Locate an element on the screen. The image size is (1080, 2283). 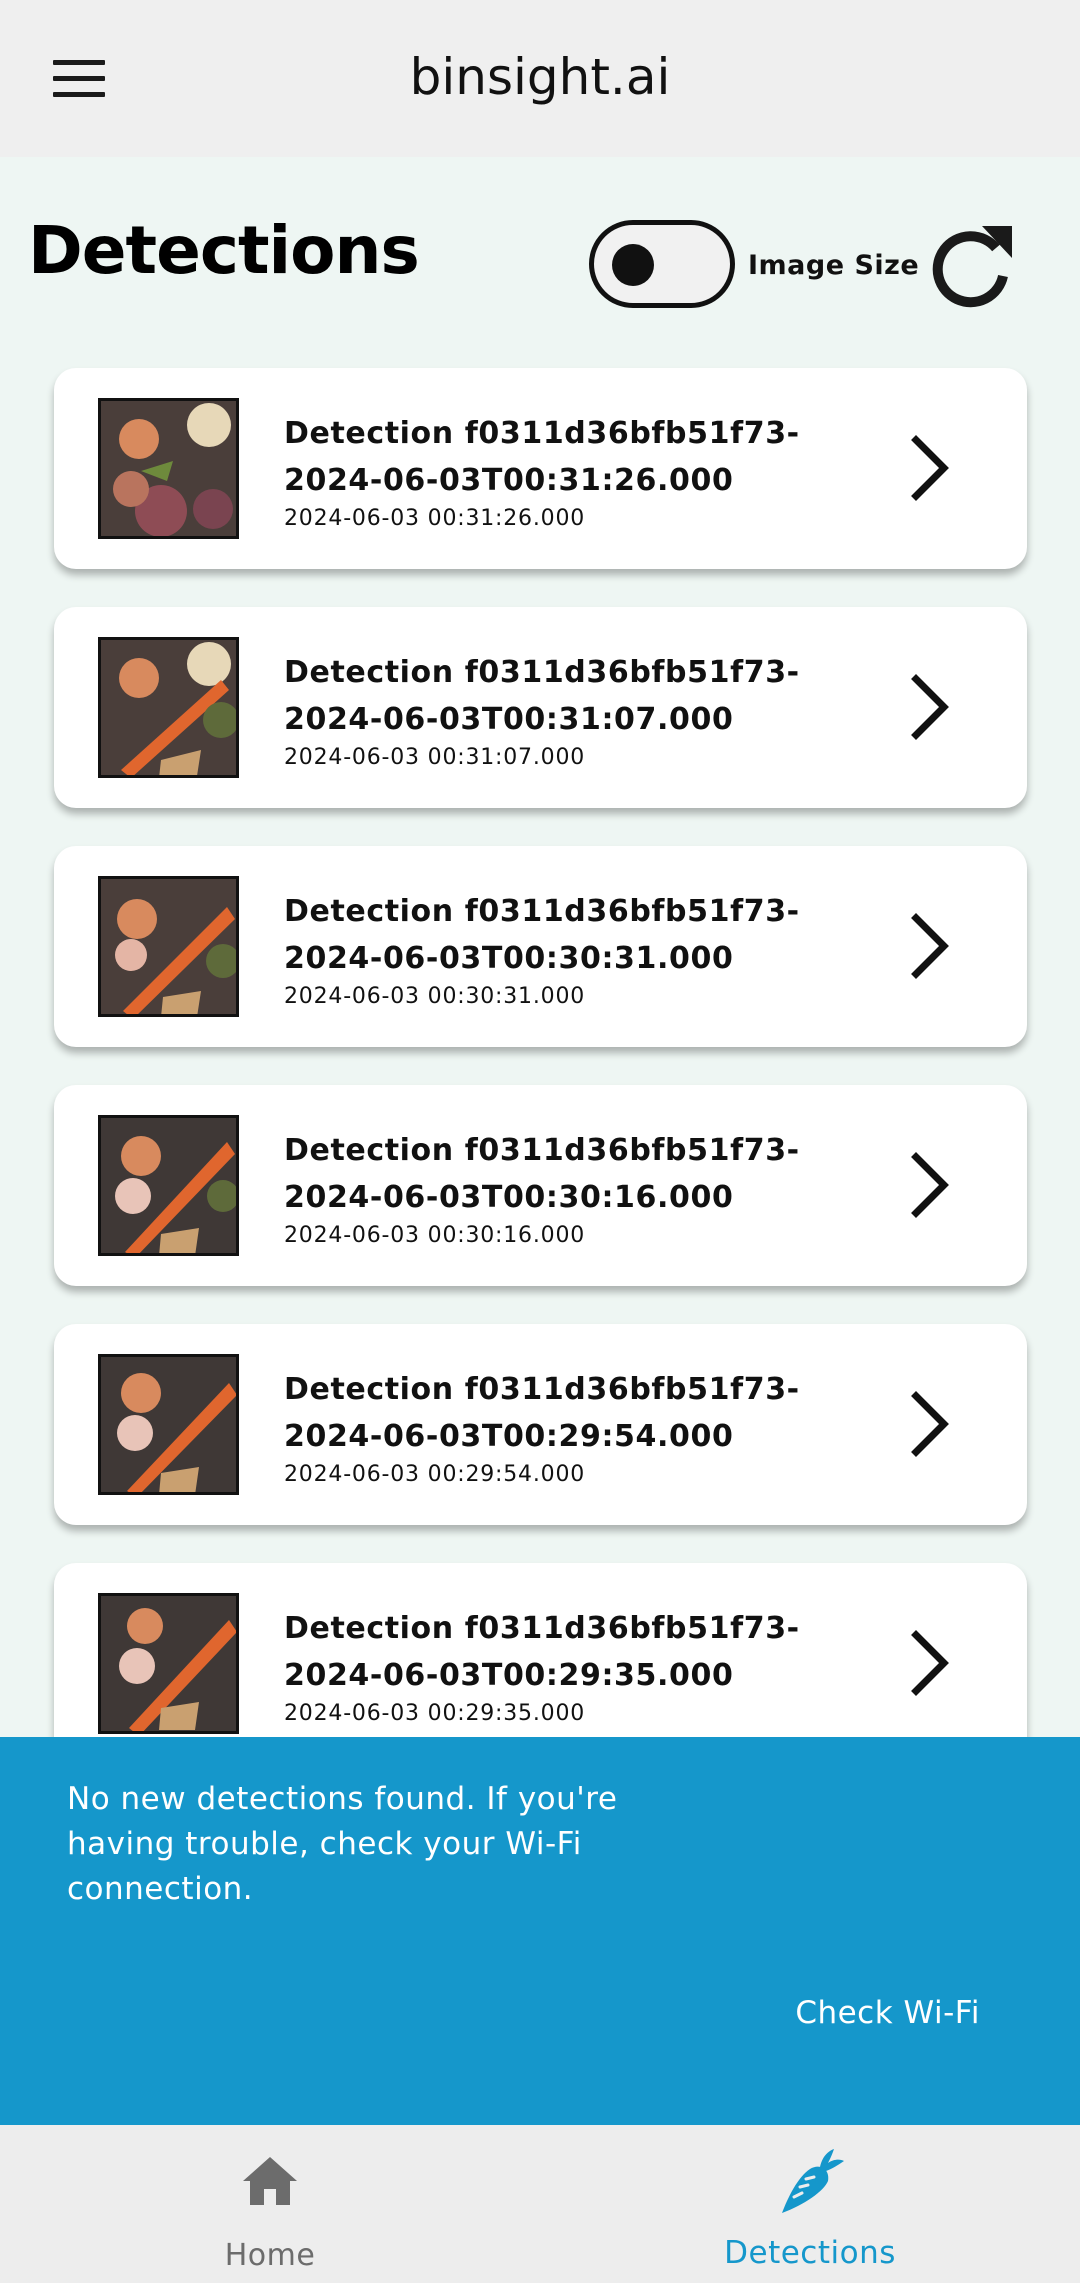
app-bar: binsight.ai is located at coordinates (540, 78).